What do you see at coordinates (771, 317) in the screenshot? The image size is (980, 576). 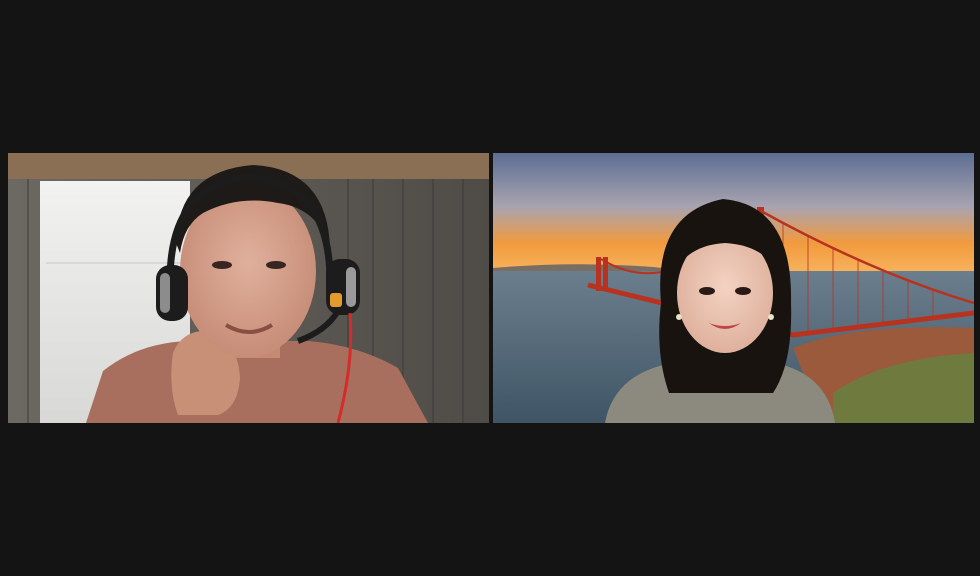 I see `earring-right` at bounding box center [771, 317].